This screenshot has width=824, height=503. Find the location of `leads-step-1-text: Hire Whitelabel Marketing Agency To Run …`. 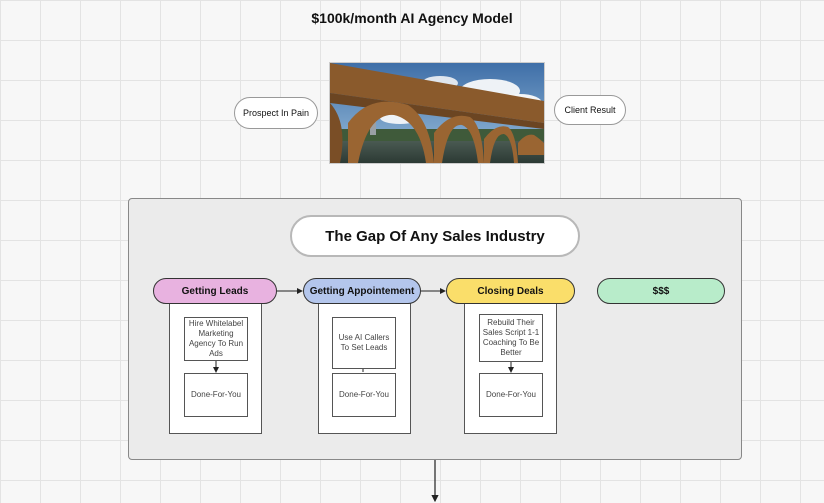

leads-step-1-text: Hire Whitelabel Marketing Agency To Run … is located at coordinates (216, 338).